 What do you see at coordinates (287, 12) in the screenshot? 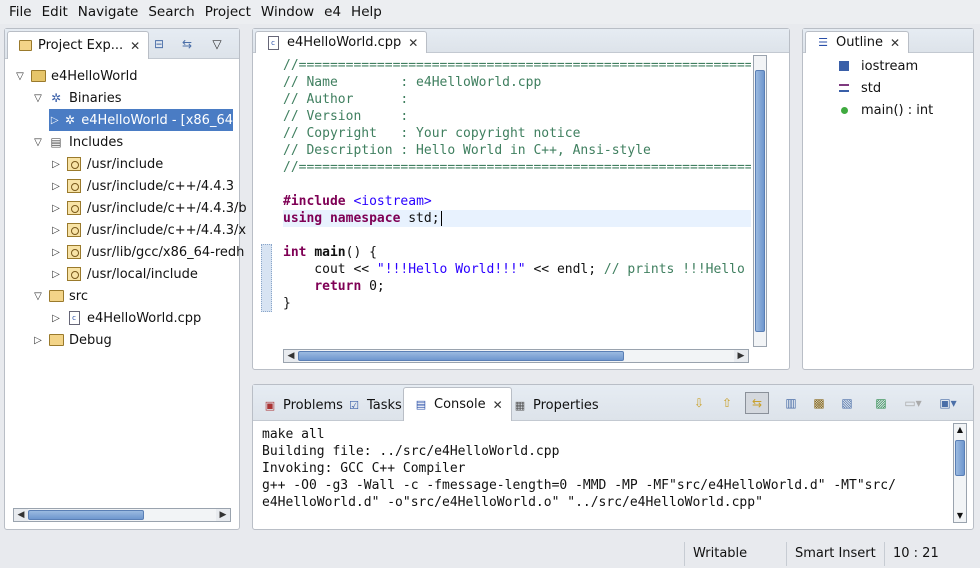
I see `menu-window: Window` at bounding box center [287, 12].